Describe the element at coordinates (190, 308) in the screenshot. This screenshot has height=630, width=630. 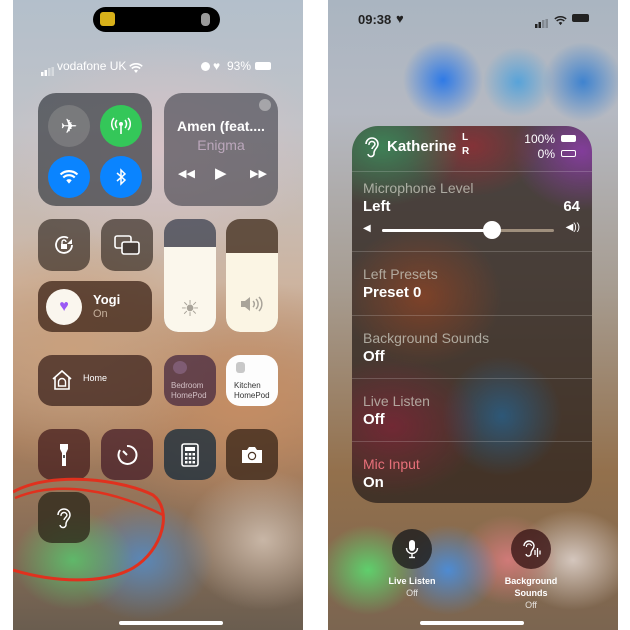
I see `brightness-icon: ☀` at that location.